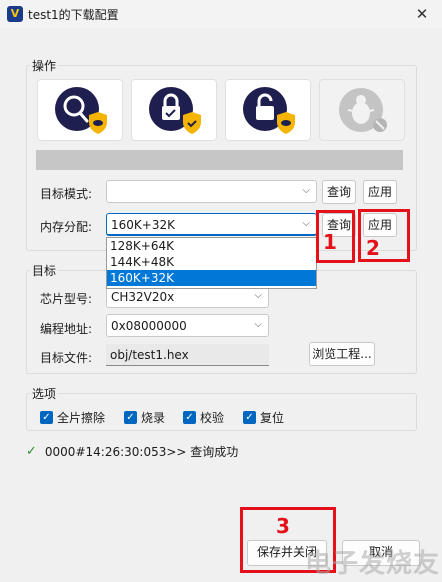 This screenshot has width=442, height=582. I want to click on checkbox-label: 复位, so click(272, 418).